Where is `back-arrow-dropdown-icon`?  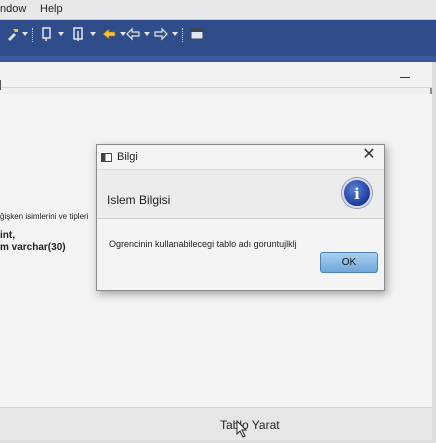 back-arrow-dropdown-icon is located at coordinates (147, 34).